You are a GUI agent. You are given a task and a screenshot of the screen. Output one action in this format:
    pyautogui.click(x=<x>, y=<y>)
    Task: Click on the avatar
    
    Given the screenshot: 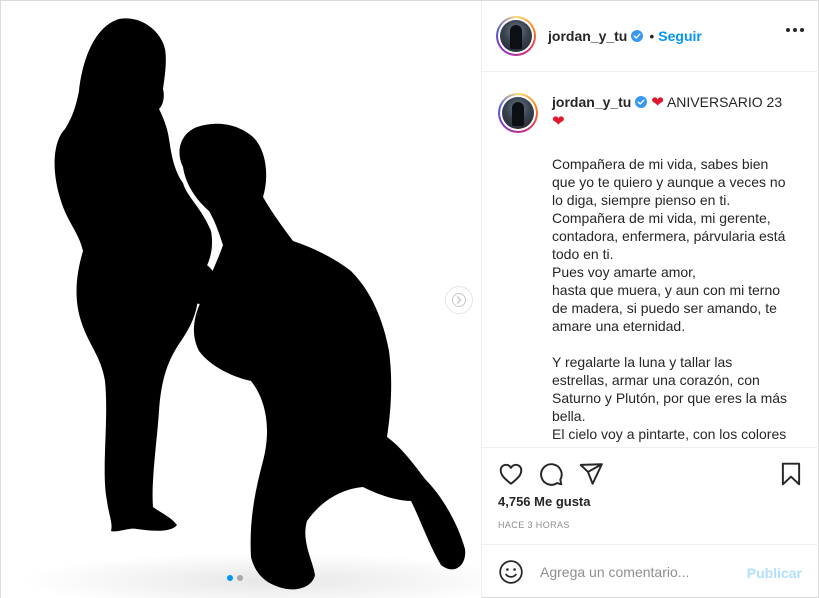 What is the action you would take?
    pyautogui.click(x=516, y=36)
    